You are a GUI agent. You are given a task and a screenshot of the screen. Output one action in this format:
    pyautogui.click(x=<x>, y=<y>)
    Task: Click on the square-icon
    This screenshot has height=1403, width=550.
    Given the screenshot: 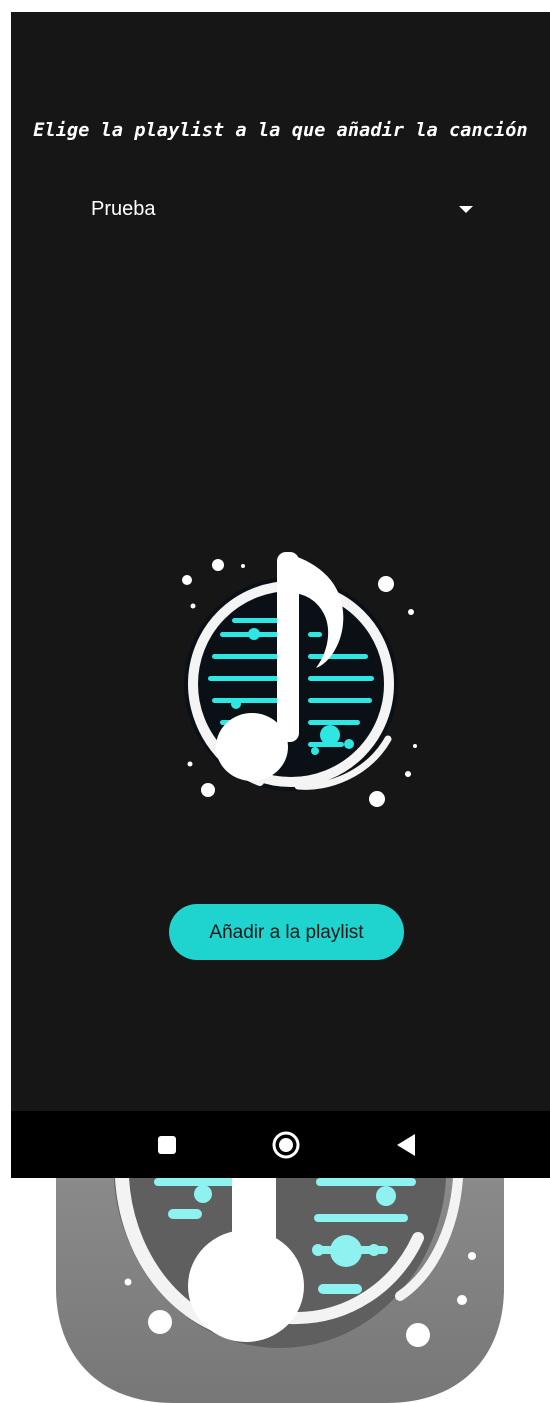 What is the action you would take?
    pyautogui.click(x=167, y=1145)
    